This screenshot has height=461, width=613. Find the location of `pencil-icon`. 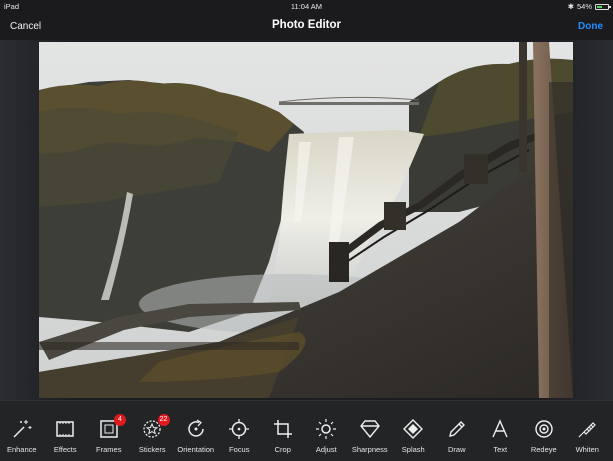

pencil-icon is located at coordinates (457, 429).